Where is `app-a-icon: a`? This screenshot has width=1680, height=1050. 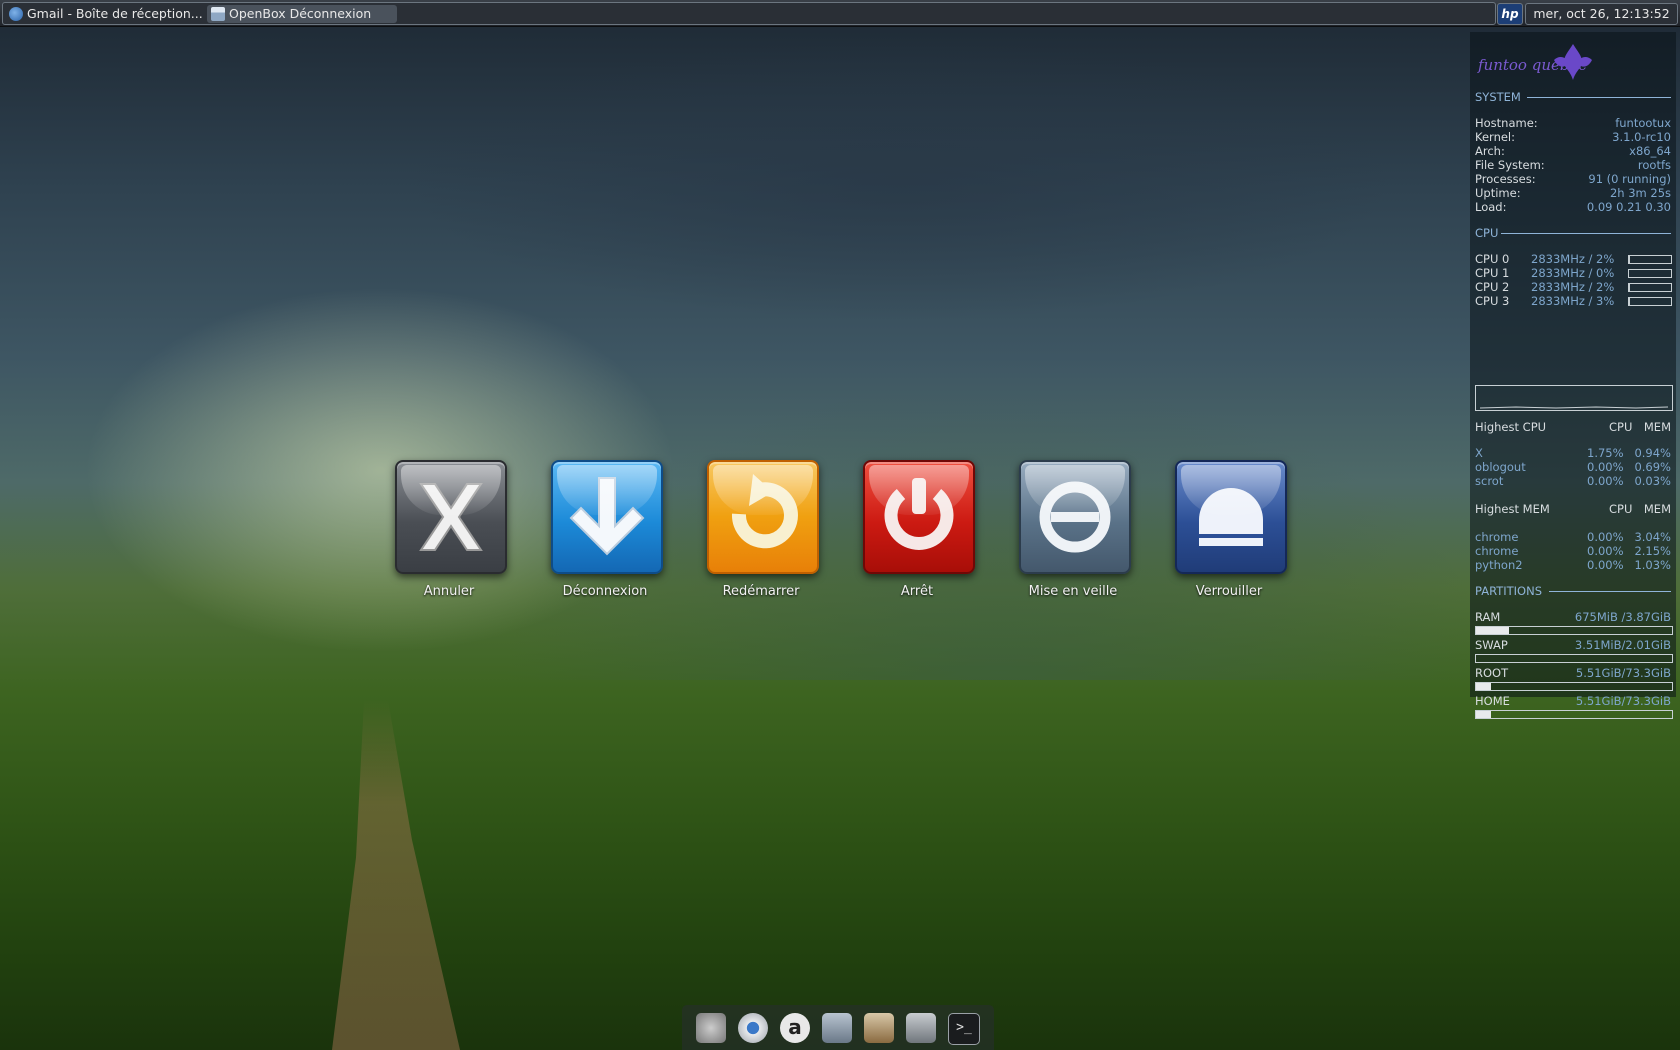
app-a-icon: a is located at coordinates (795, 1028).